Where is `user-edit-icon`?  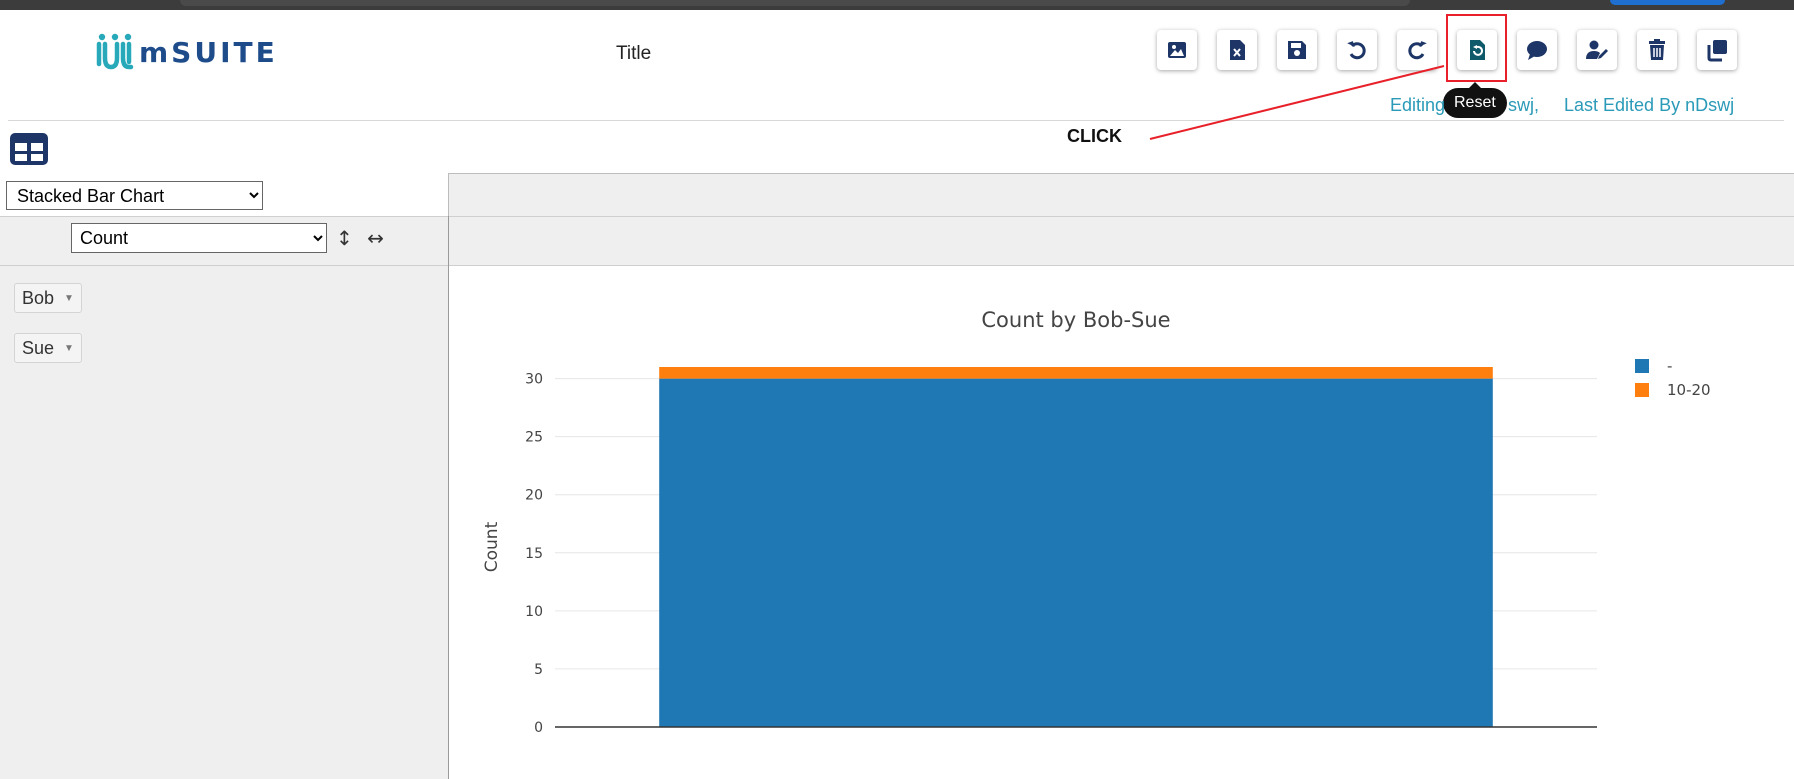
user-edit-icon is located at coordinates (1597, 49).